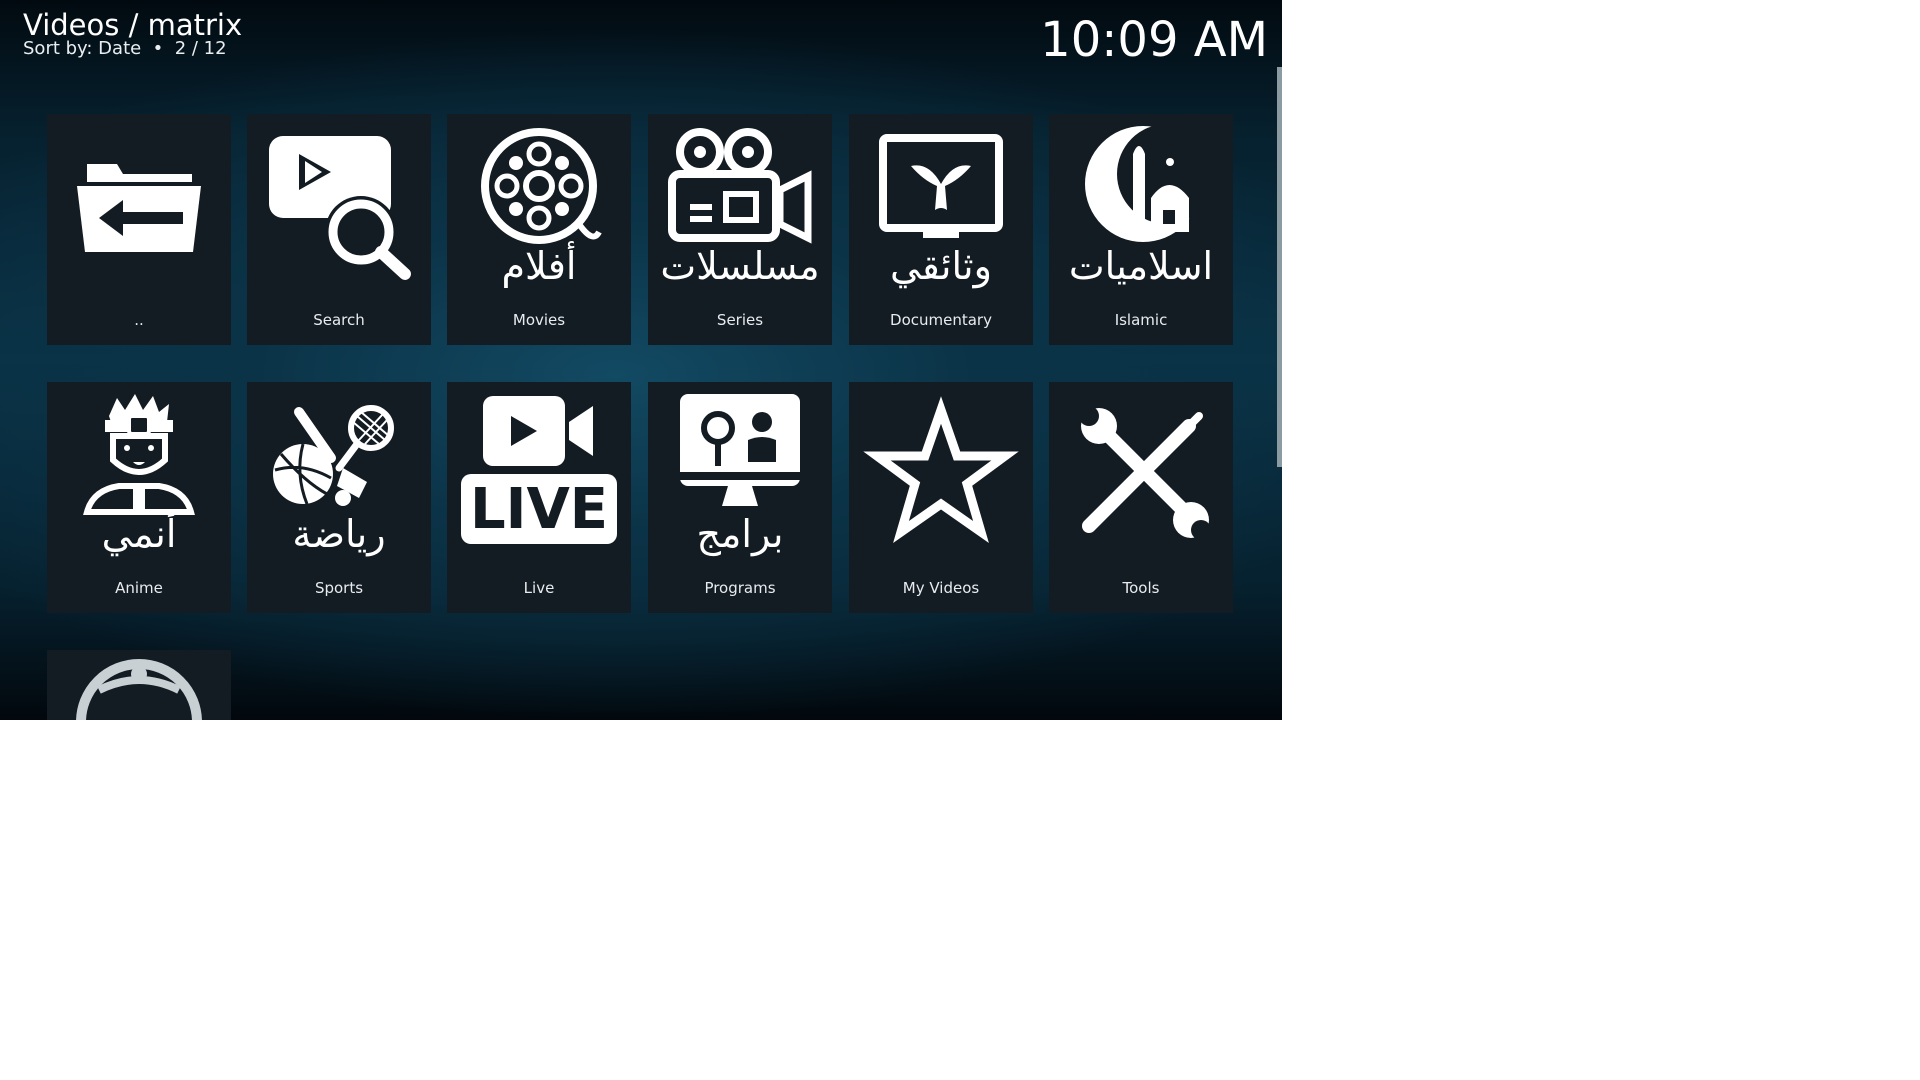 This screenshot has height=1080, width=1920. What do you see at coordinates (1279, 267) in the screenshot?
I see `scrollbar` at bounding box center [1279, 267].